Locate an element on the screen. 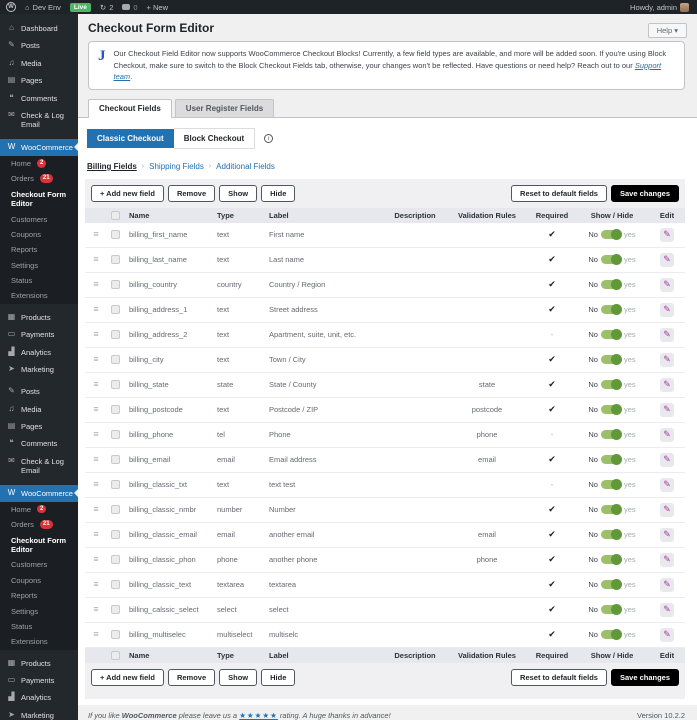 The width and height of the screenshot is (697, 720). comments-link: 0 is located at coordinates (130, 7).